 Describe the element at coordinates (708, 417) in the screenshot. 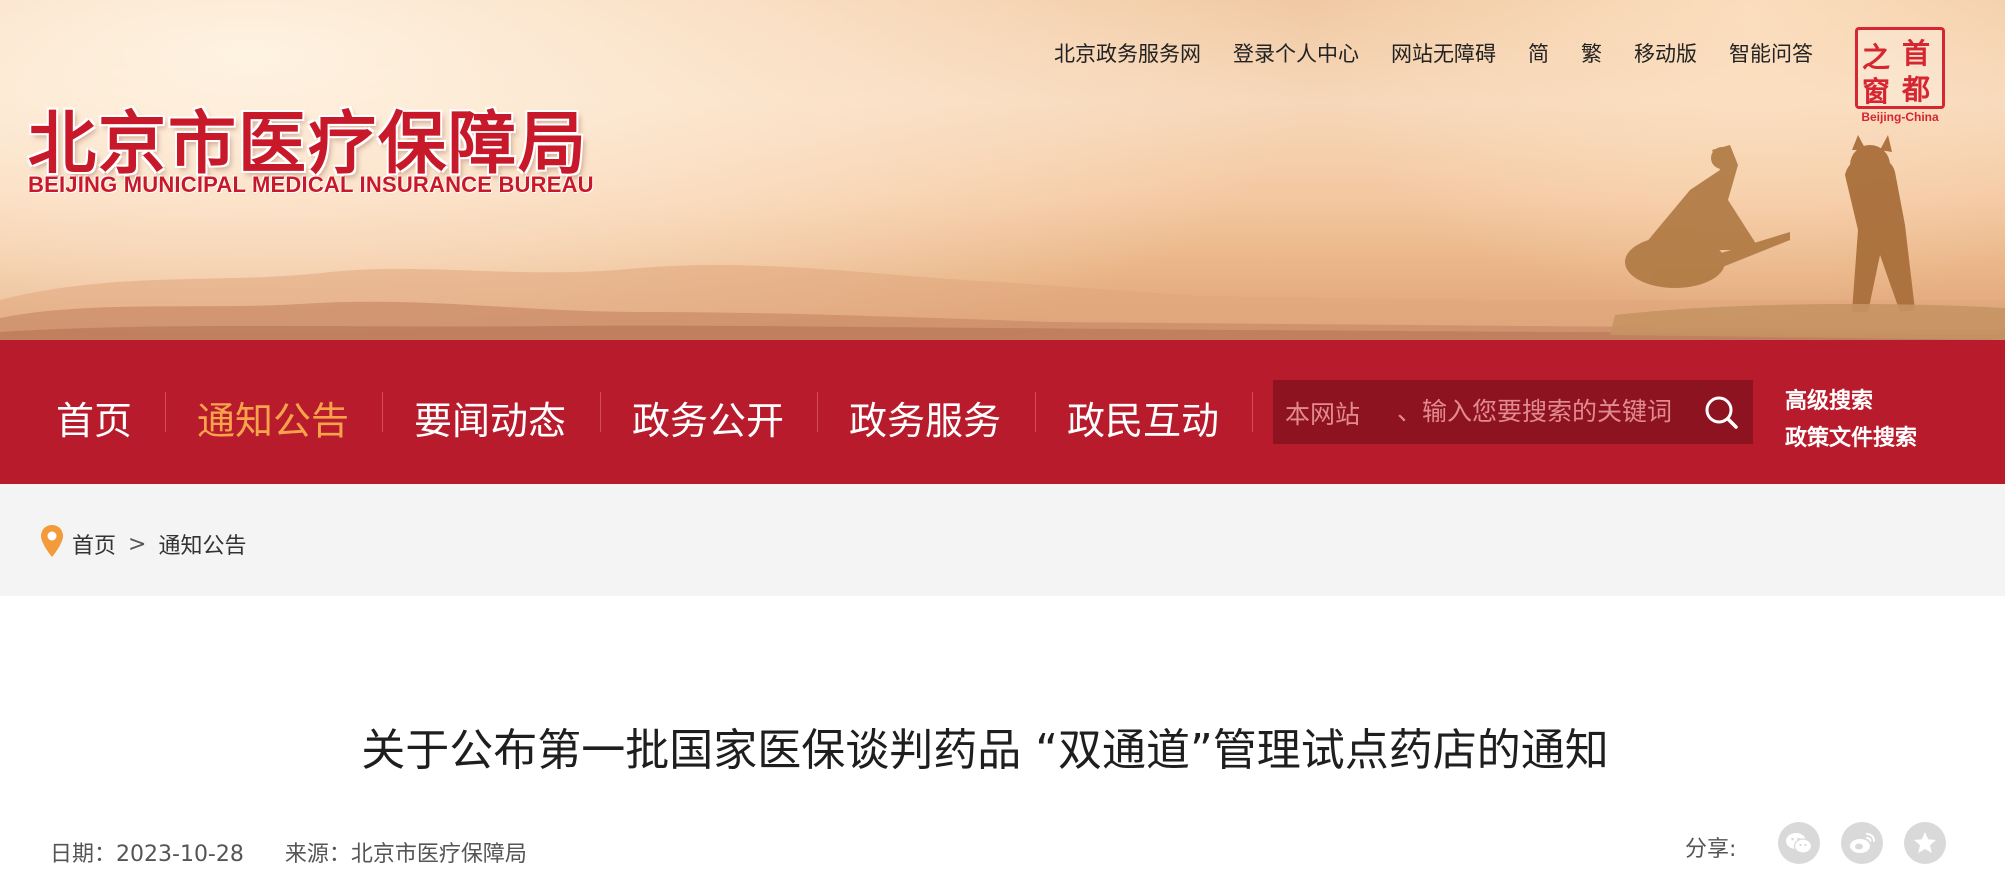

I see `nav-item-gov-affairs-open: 政务公开` at that location.